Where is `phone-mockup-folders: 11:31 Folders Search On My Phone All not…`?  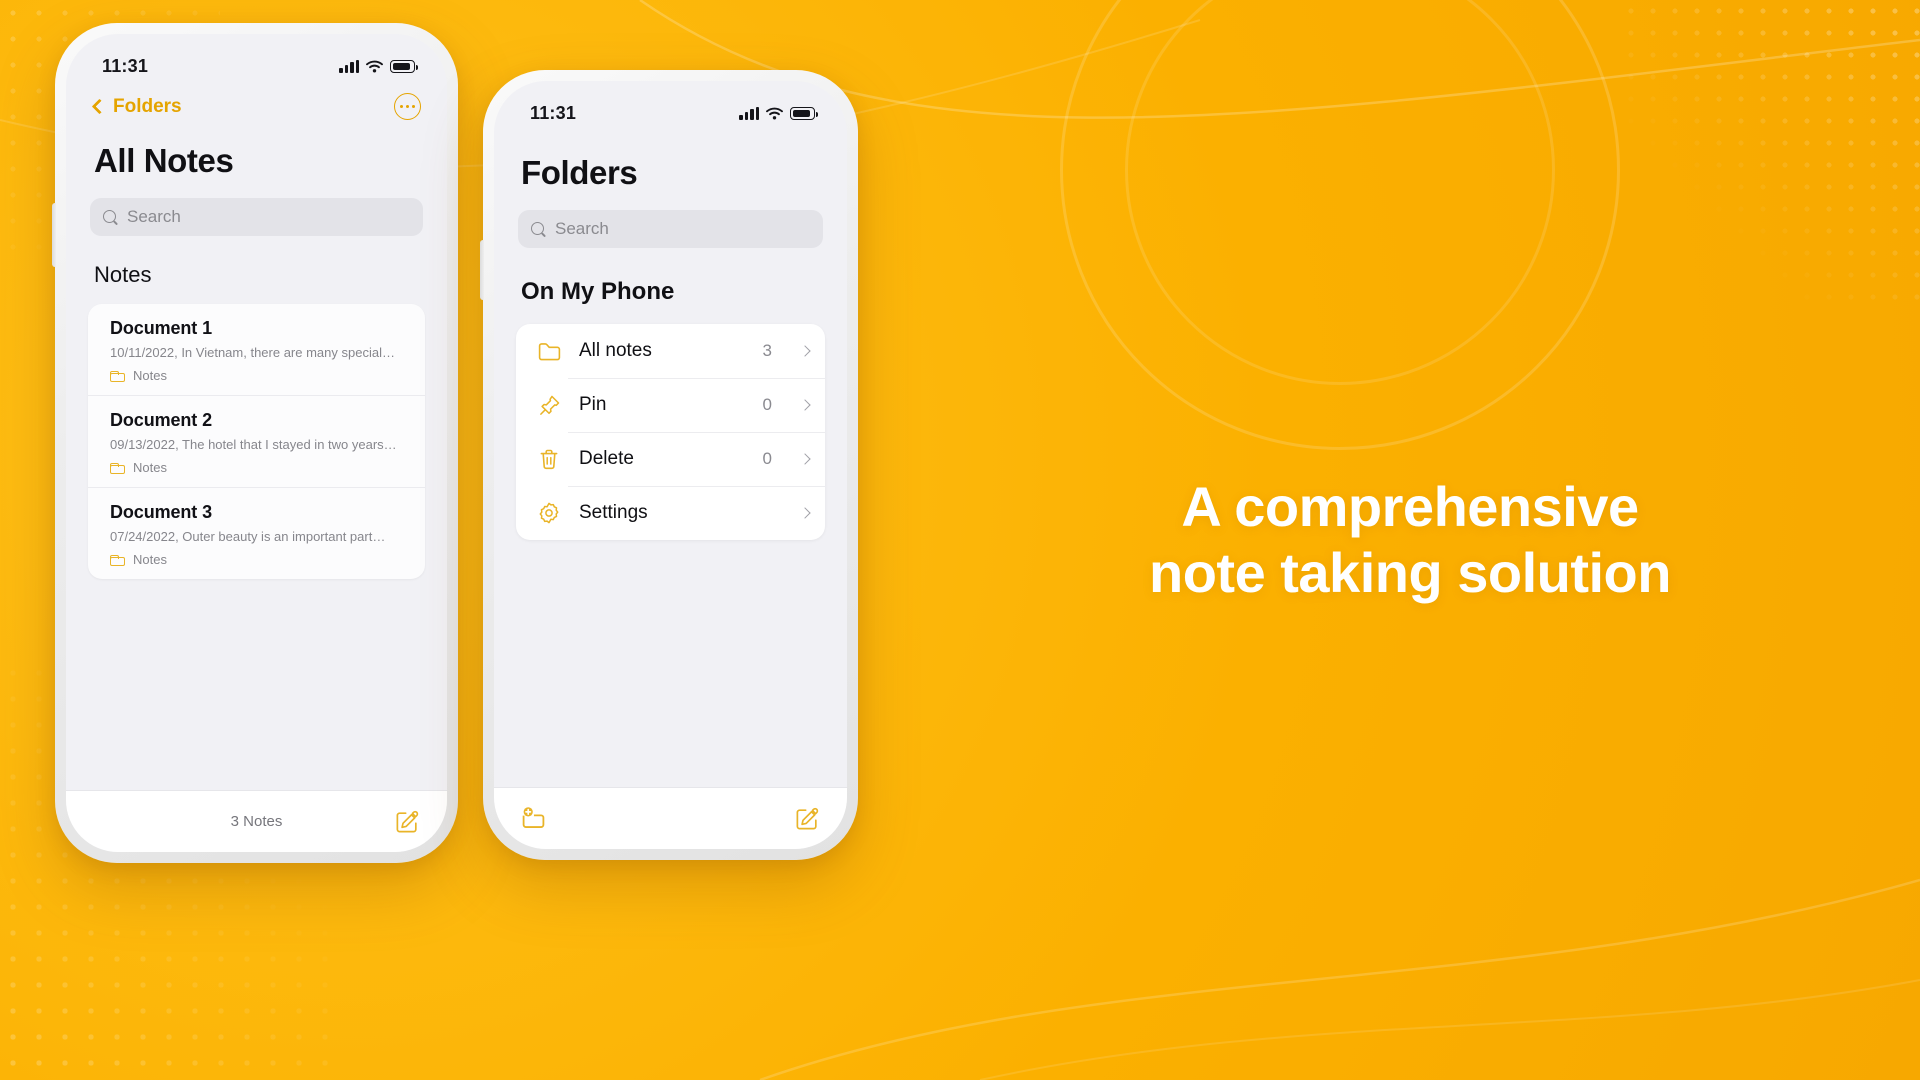
phone-mockup-folders: 11:31 Folders Search On My Phone All not… is located at coordinates (669, 465).